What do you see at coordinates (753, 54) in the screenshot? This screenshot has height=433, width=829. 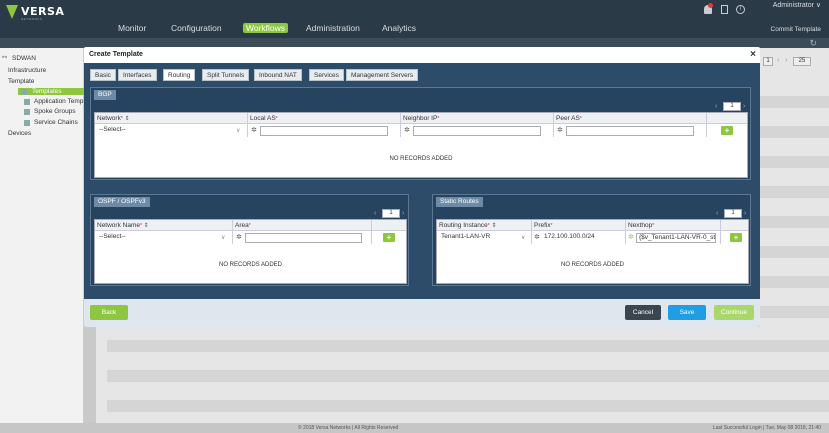 I see `close-icon: ×` at bounding box center [753, 54].